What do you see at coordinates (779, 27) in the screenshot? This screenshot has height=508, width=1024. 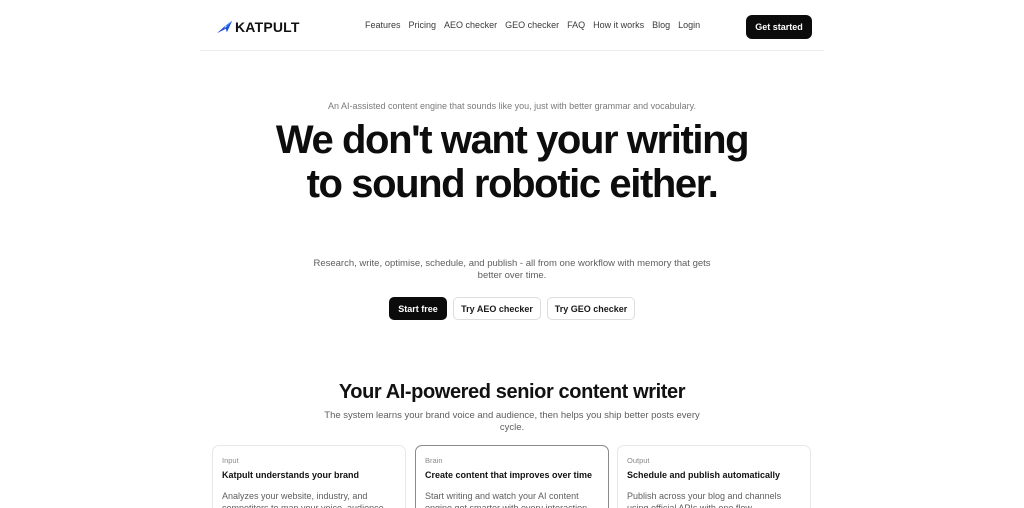 I see `get-started-button: Get started` at bounding box center [779, 27].